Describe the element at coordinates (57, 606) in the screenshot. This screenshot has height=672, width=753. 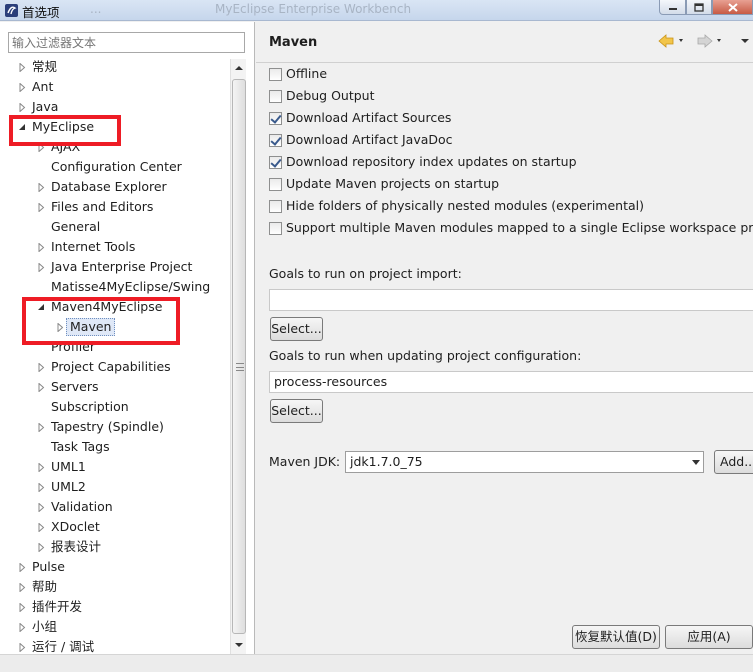
I see `tree-item-label: 插件开发` at that location.